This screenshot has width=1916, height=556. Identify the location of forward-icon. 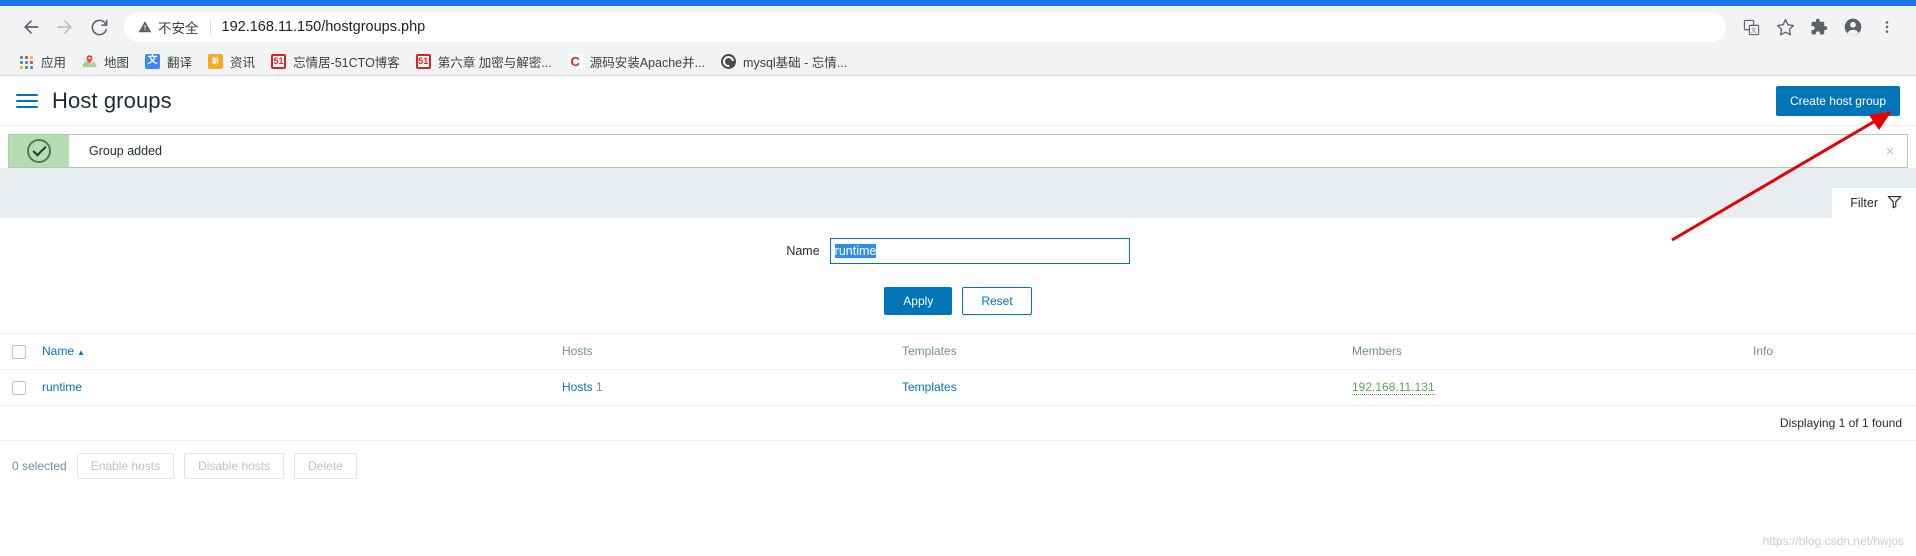
(65, 27).